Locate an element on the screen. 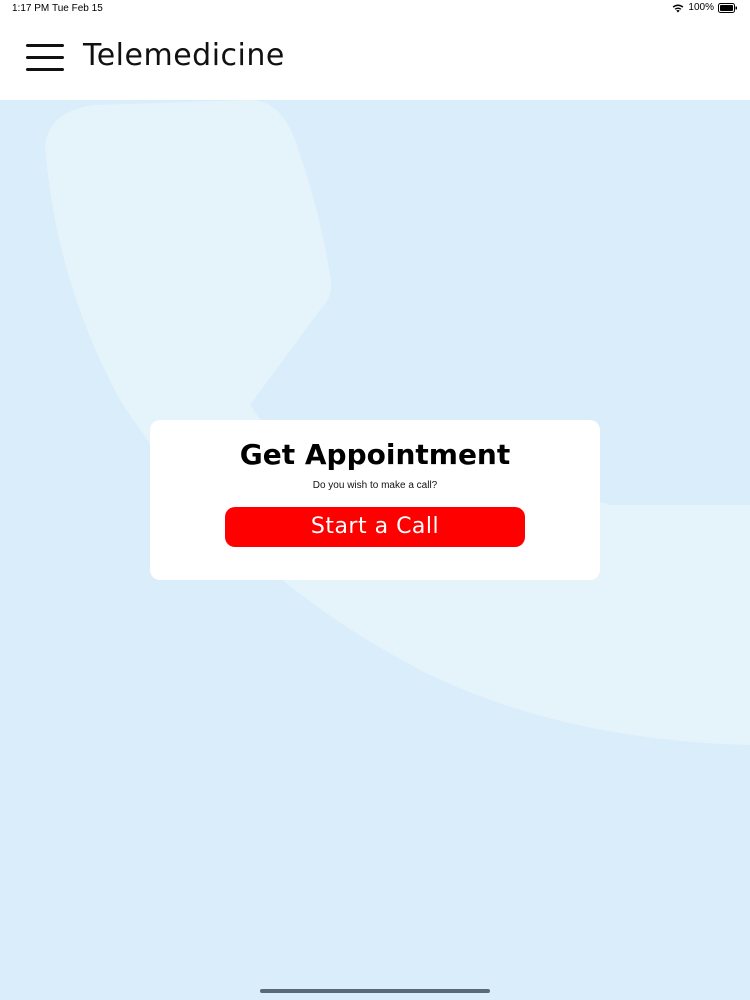 This screenshot has height=1000, width=750. battery-percentage: 100% is located at coordinates (701, 7).